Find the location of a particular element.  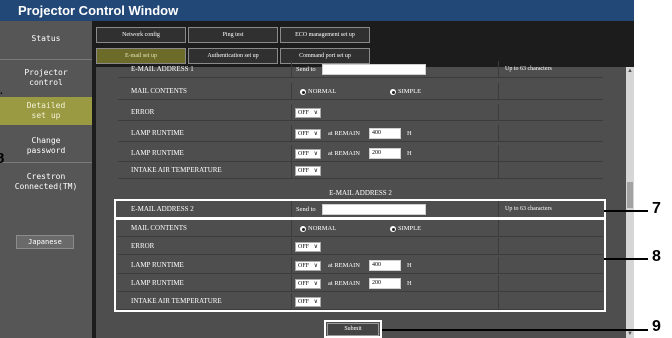

japanese-language-button: Japanese is located at coordinates (45, 242).